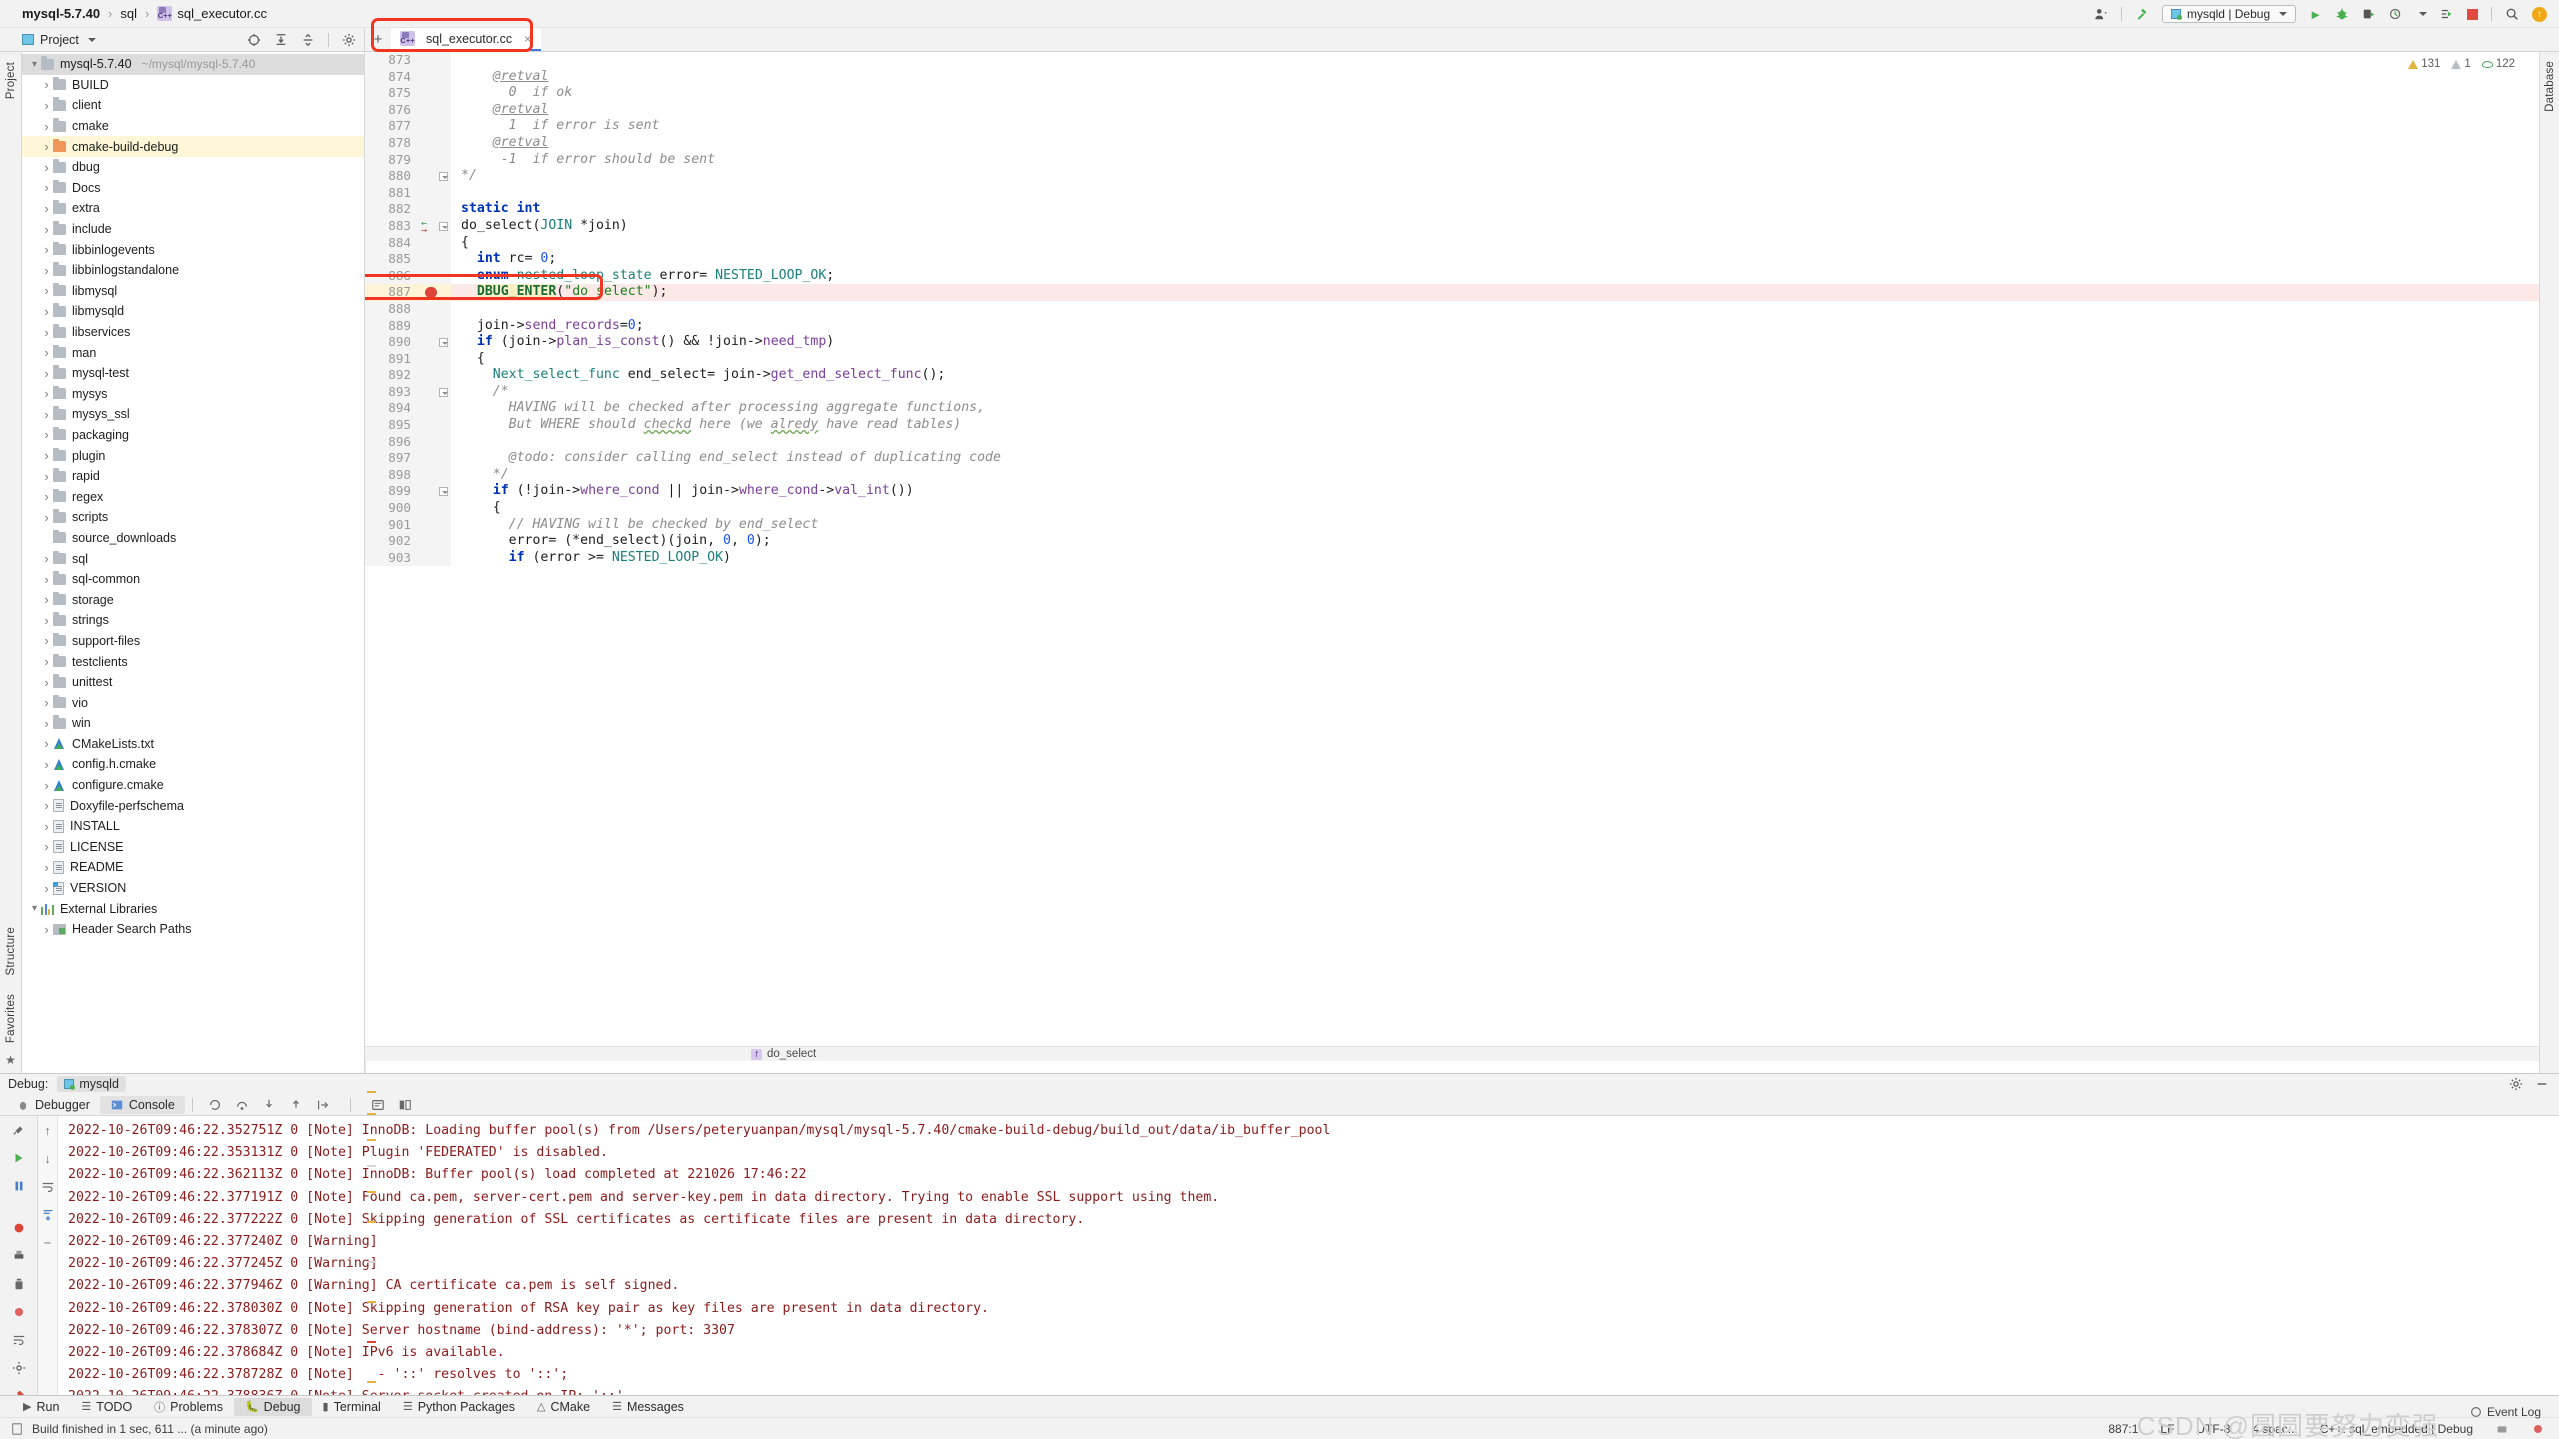  What do you see at coordinates (2550, 86) in the screenshot?
I see `tool-window-database: Database` at bounding box center [2550, 86].